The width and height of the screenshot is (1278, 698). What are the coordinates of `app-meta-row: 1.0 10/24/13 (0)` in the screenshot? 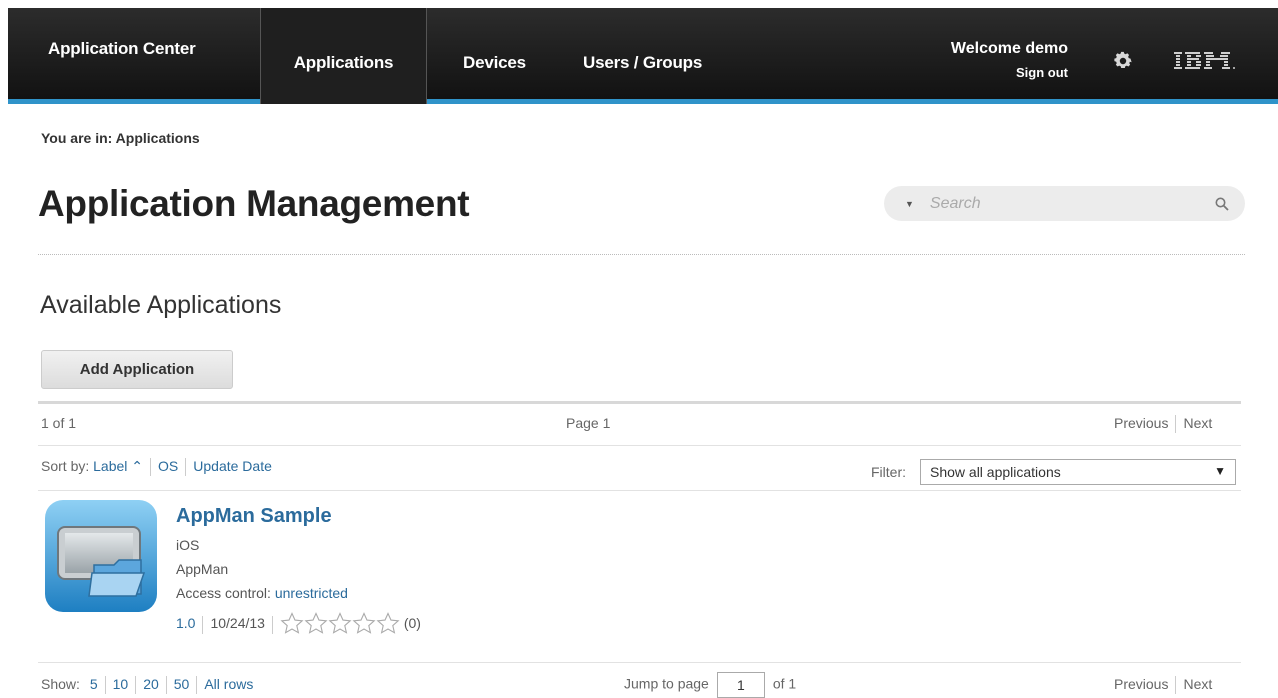 It's located at (298, 624).